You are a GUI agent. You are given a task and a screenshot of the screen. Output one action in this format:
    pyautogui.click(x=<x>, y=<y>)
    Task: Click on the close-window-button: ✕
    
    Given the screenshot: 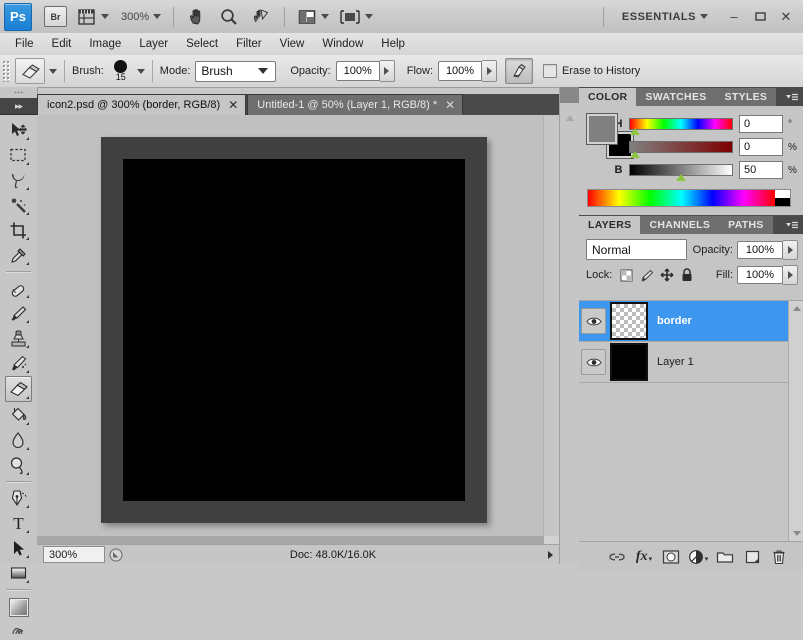 What is the action you would take?
    pyautogui.click(x=786, y=17)
    